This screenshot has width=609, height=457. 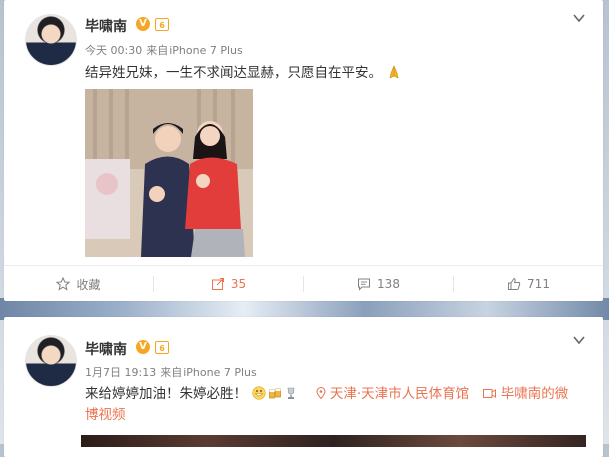 I want to click on post-text: 结异姓兄妹，一生不求闻达显赫，只愿自在平安。, so click(x=243, y=73).